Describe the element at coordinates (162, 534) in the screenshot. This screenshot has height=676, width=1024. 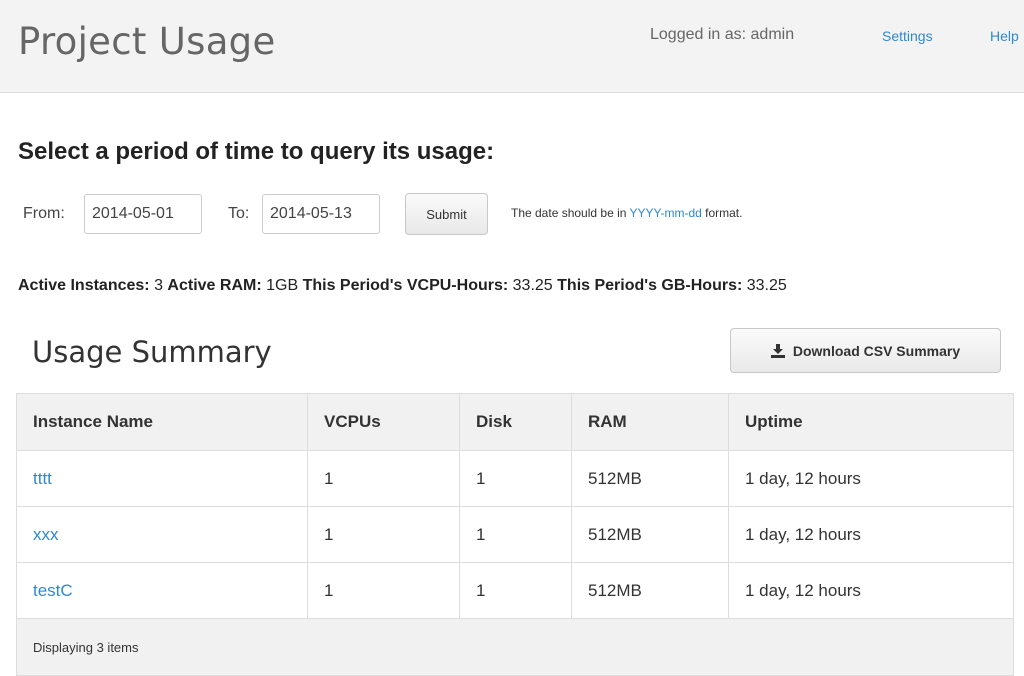
I see `instance-name-cell: xxx` at that location.